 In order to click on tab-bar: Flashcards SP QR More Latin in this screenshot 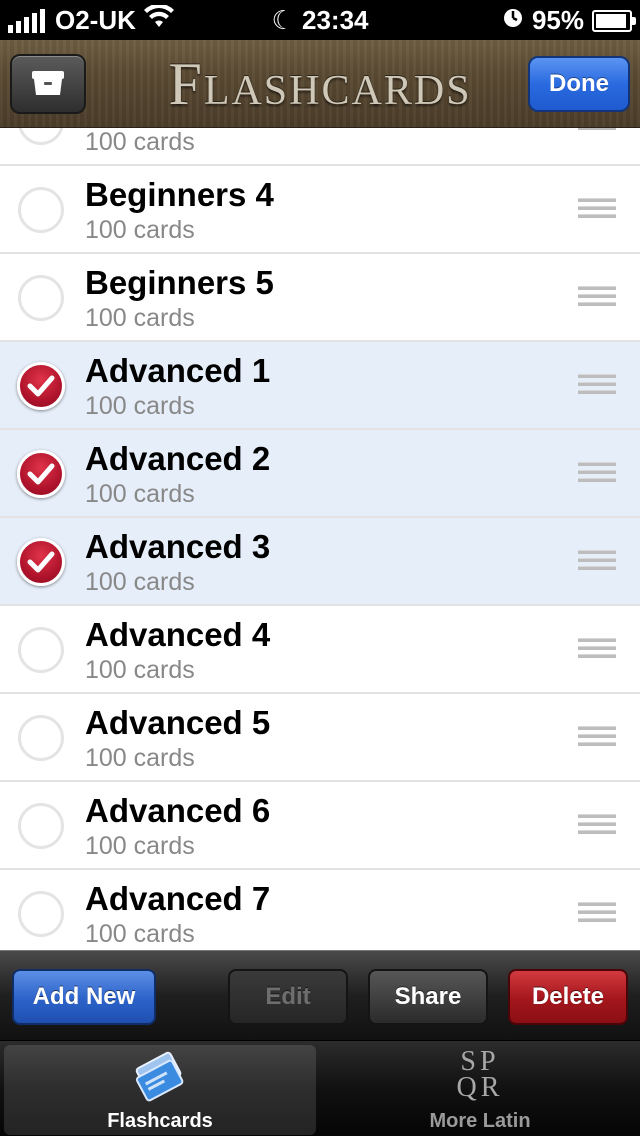, I will do `click(320, 1088)`.